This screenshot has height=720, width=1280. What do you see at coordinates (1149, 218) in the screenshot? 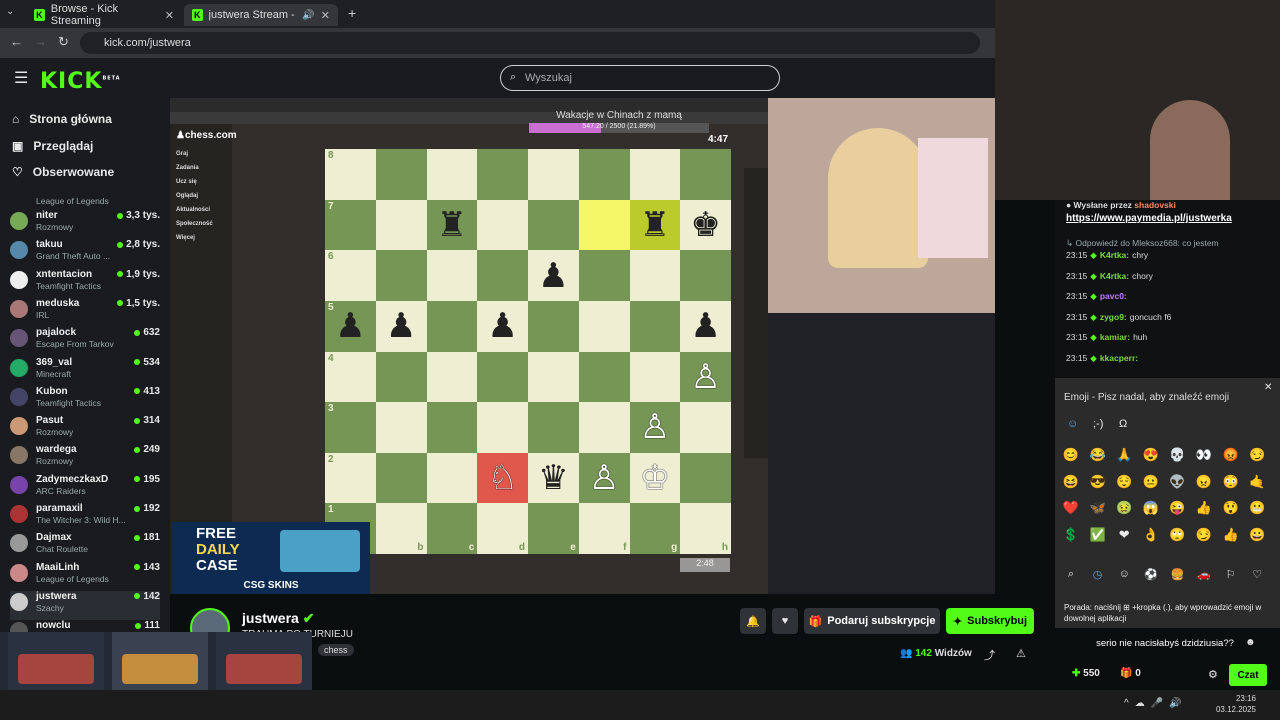
I see `pinned-link: https://www.paymedia.pl/justwerka` at bounding box center [1149, 218].